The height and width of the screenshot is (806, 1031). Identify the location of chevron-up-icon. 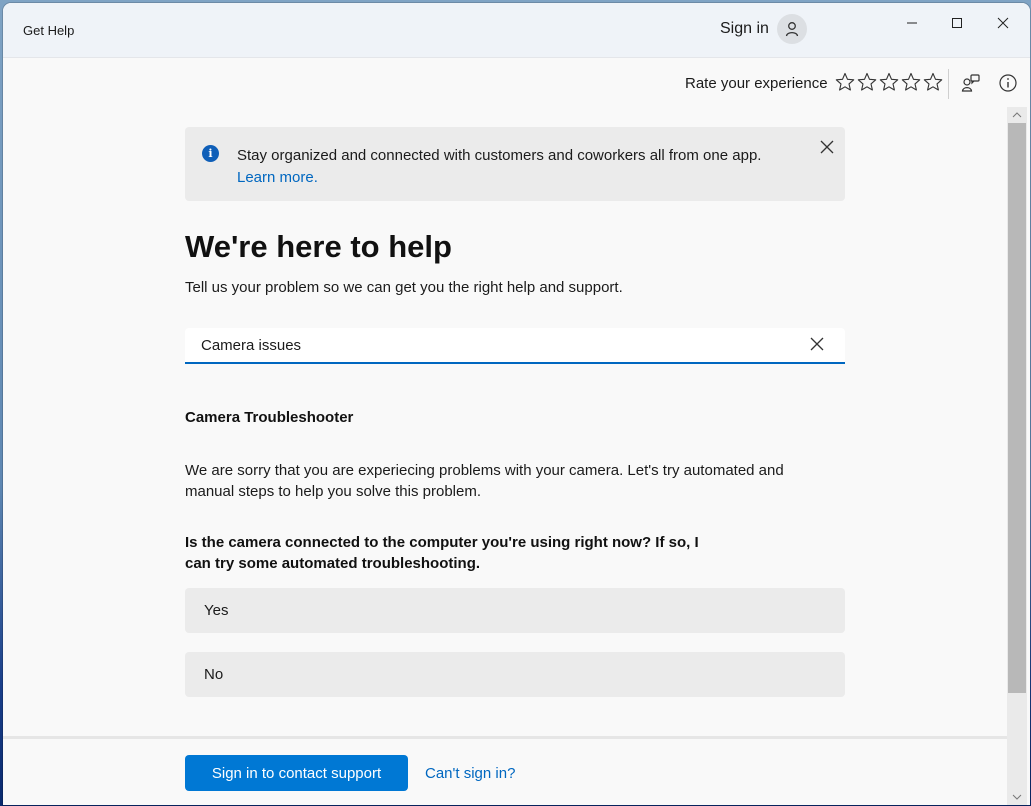
(1017, 115).